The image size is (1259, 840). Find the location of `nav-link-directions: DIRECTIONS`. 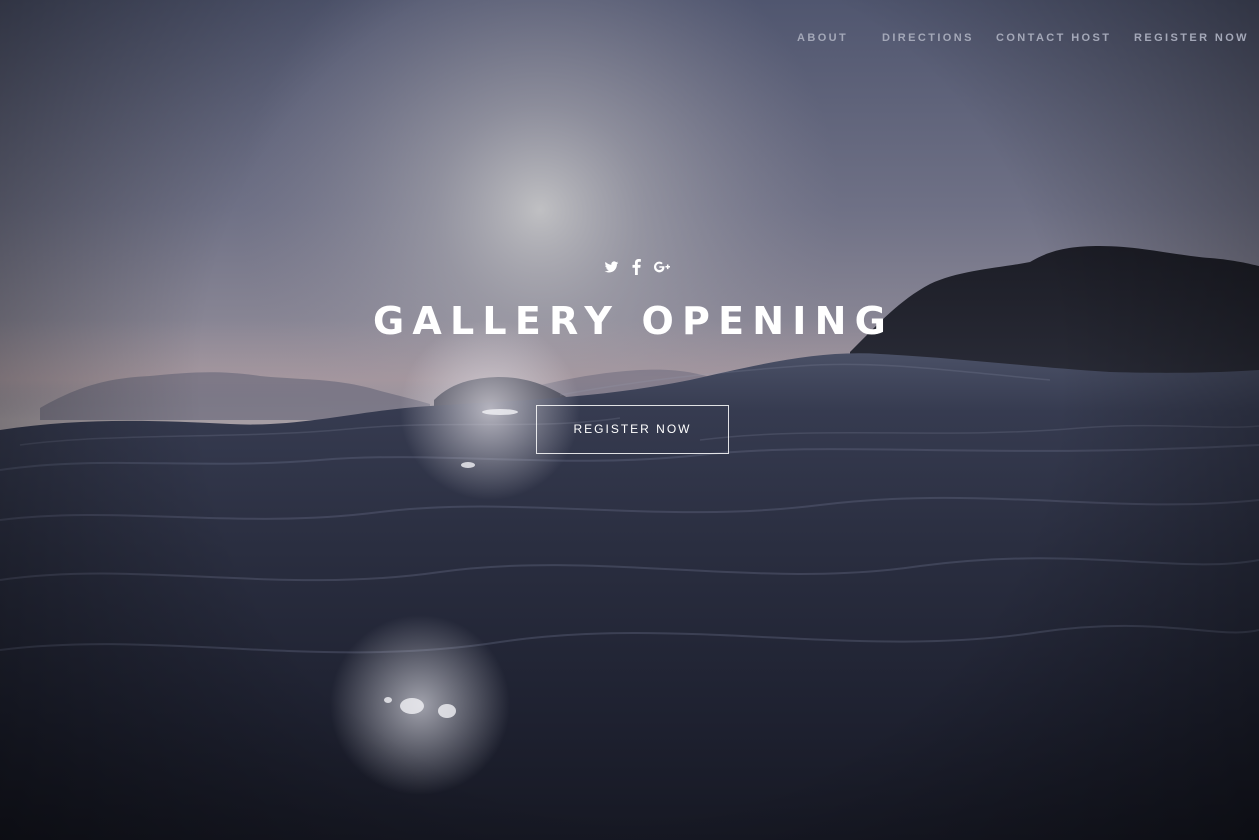

nav-link-directions: DIRECTIONS is located at coordinates (928, 38).